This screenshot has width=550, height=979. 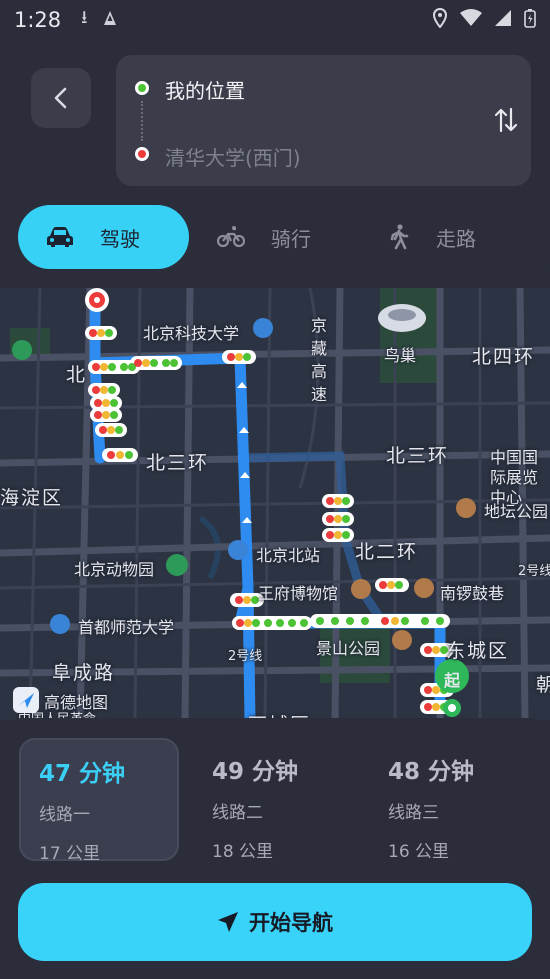 I want to click on destination-dot-icon, so click(x=142, y=154).